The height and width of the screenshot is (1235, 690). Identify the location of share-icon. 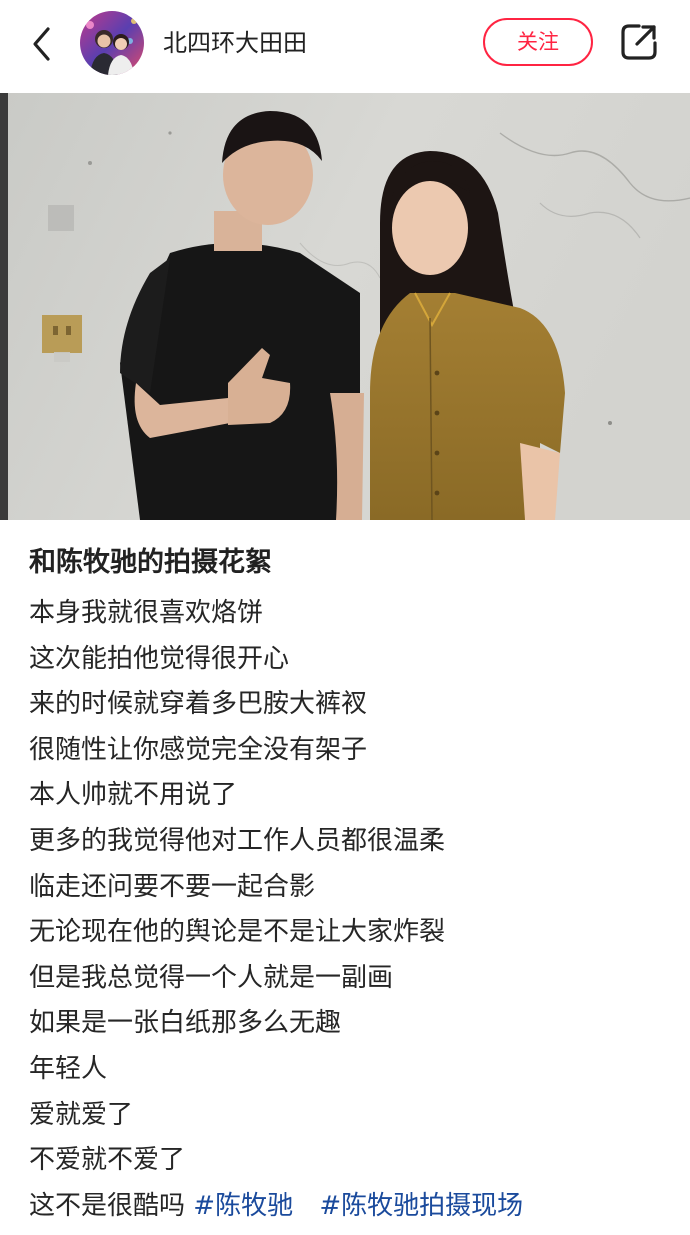
(639, 42).